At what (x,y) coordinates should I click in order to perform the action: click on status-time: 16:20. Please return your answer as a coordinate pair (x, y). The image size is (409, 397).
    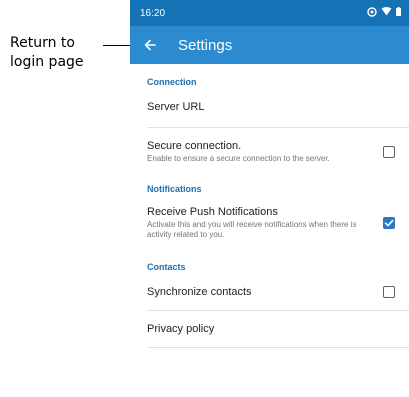
    Looking at the image, I should click on (153, 13).